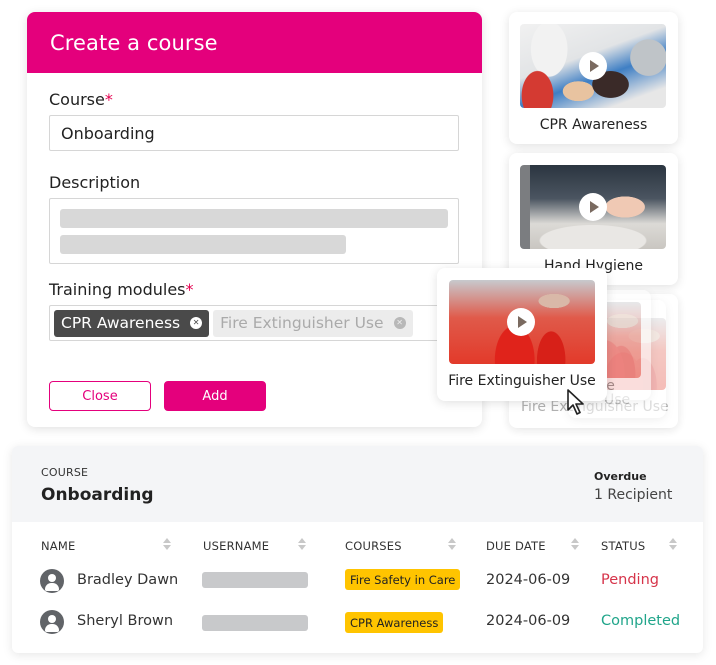 The image size is (716, 665). Describe the element at coordinates (522, 381) in the screenshot. I see `video-title: Fire Extinguisher Use` at that location.